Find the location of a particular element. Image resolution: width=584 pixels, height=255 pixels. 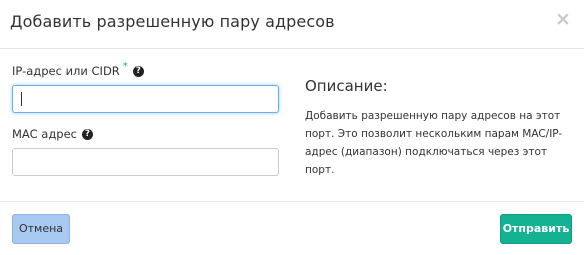

ip-address-input is located at coordinates (145, 99).